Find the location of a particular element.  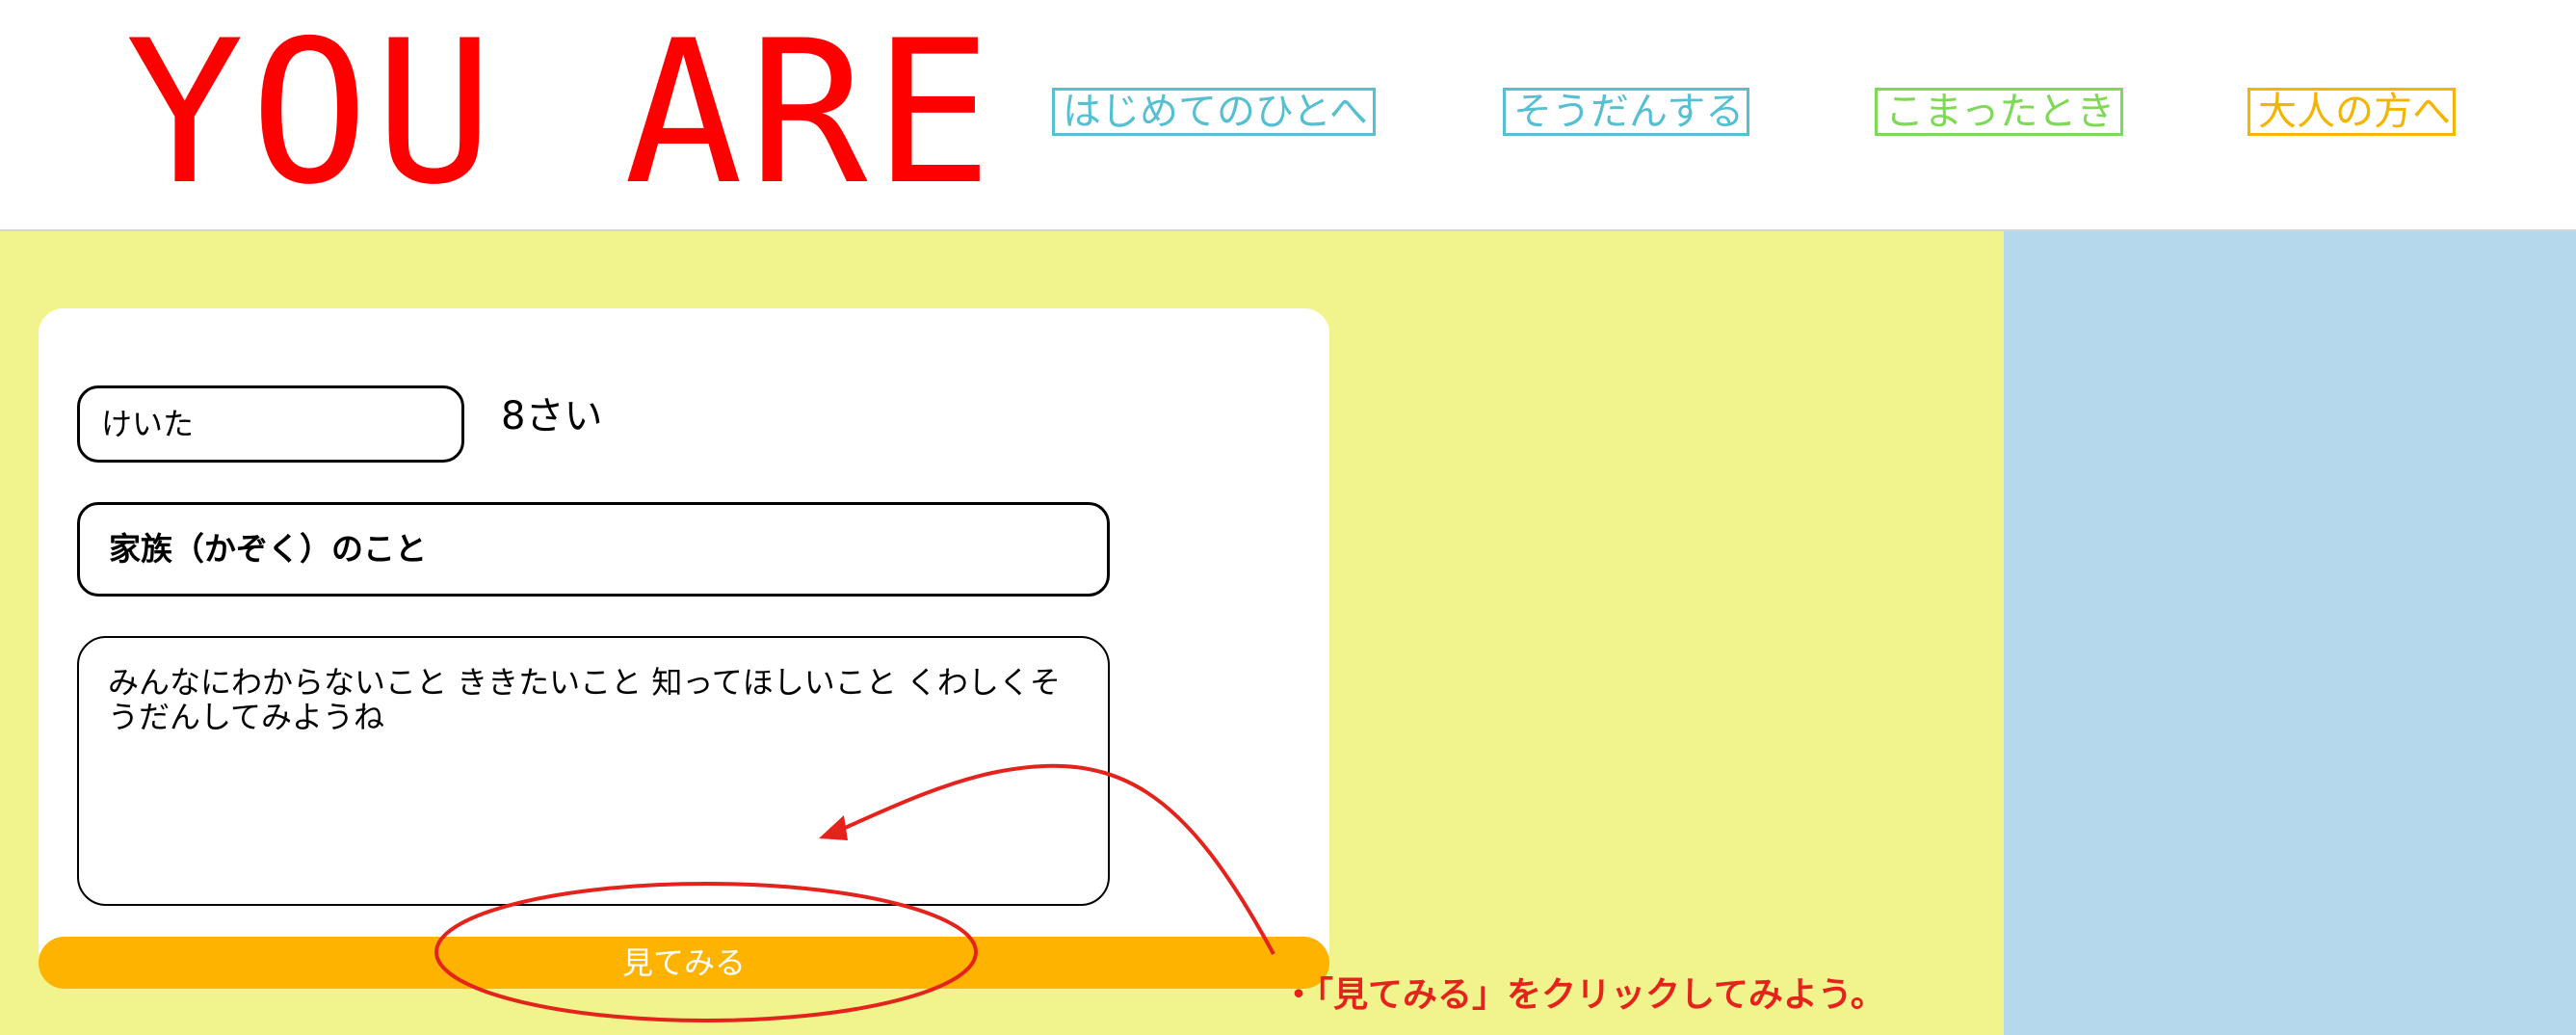

instruction-text: ・「見てみる」をクリックしてみよう。 is located at coordinates (1583, 995).